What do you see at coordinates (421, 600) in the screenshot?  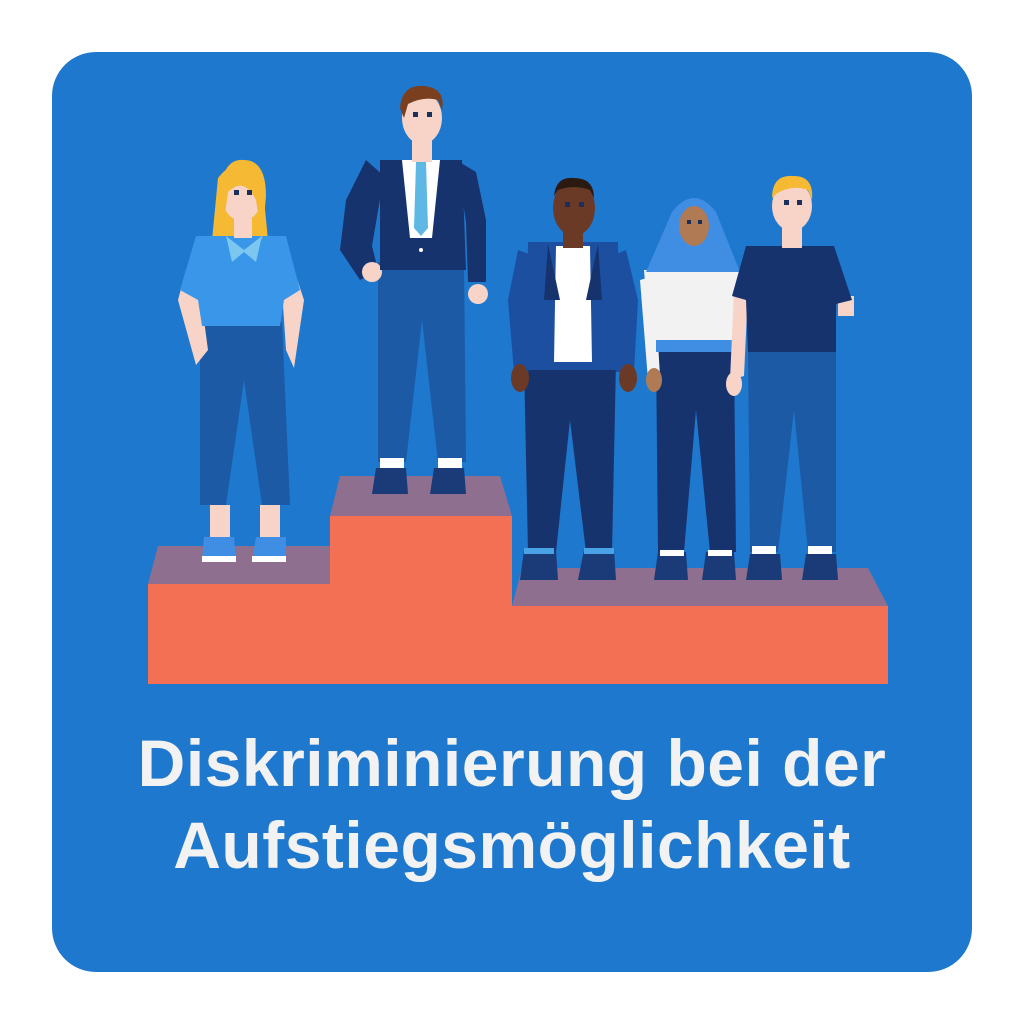 I see `podium-step-middle-front` at bounding box center [421, 600].